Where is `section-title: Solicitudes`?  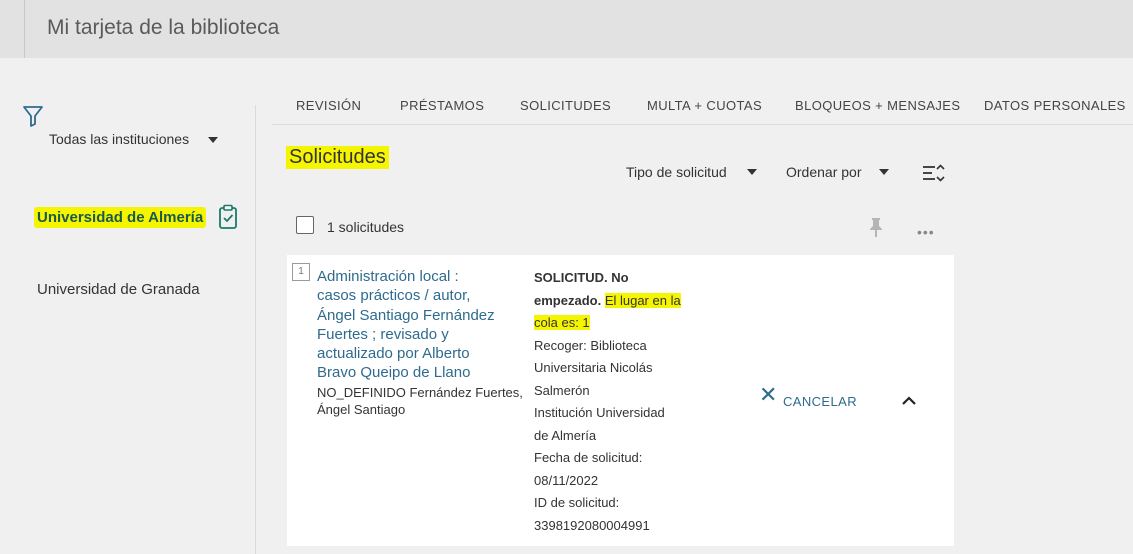 section-title: Solicitudes is located at coordinates (337, 157).